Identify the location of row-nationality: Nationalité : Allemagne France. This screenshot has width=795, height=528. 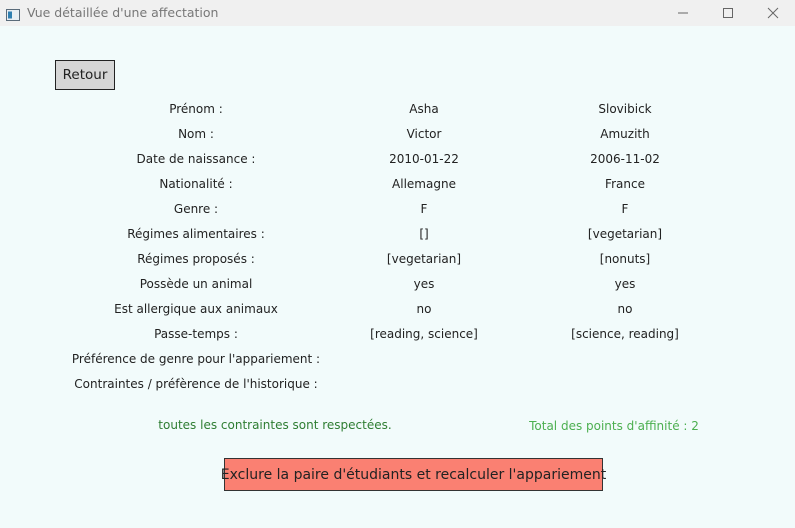
(397, 184).